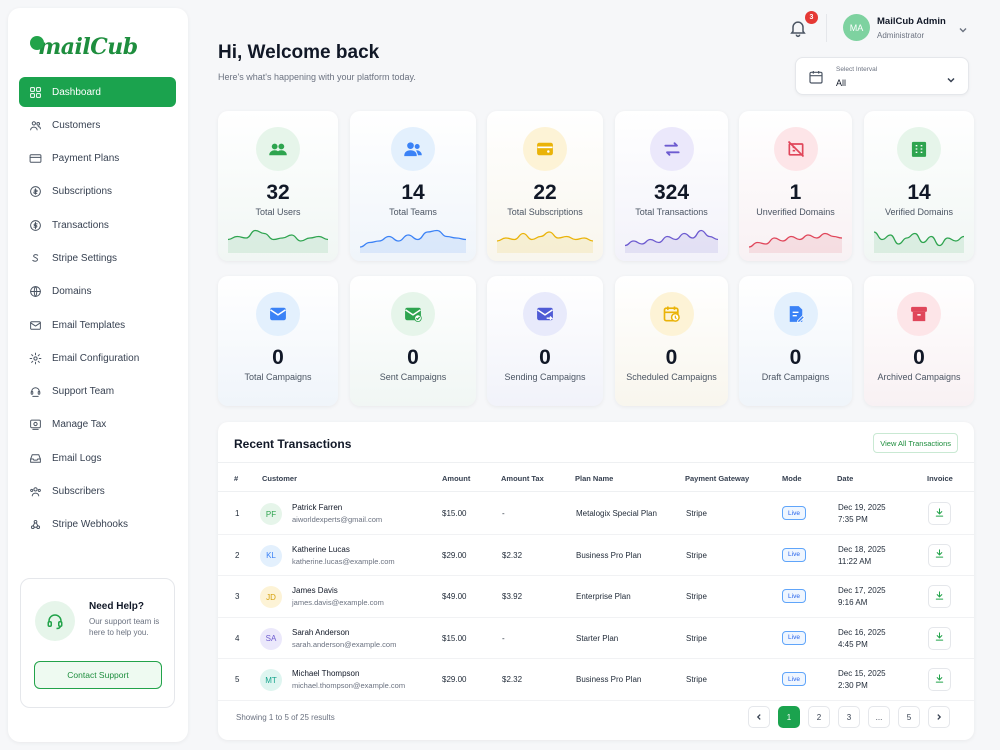 This screenshot has width=1000, height=750. I want to click on stat-card-total-subscriptions: 22 Total Subscriptions, so click(545, 186).